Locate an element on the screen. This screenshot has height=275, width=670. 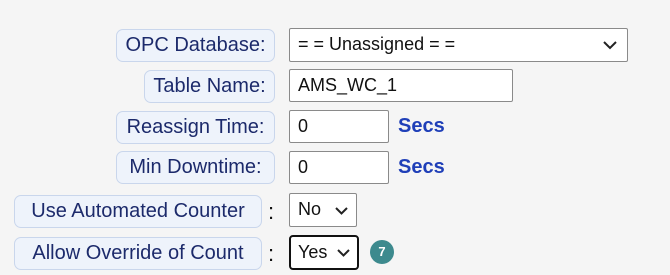
allow-override-of-count-label: Allow Override of Count is located at coordinates (138, 253).